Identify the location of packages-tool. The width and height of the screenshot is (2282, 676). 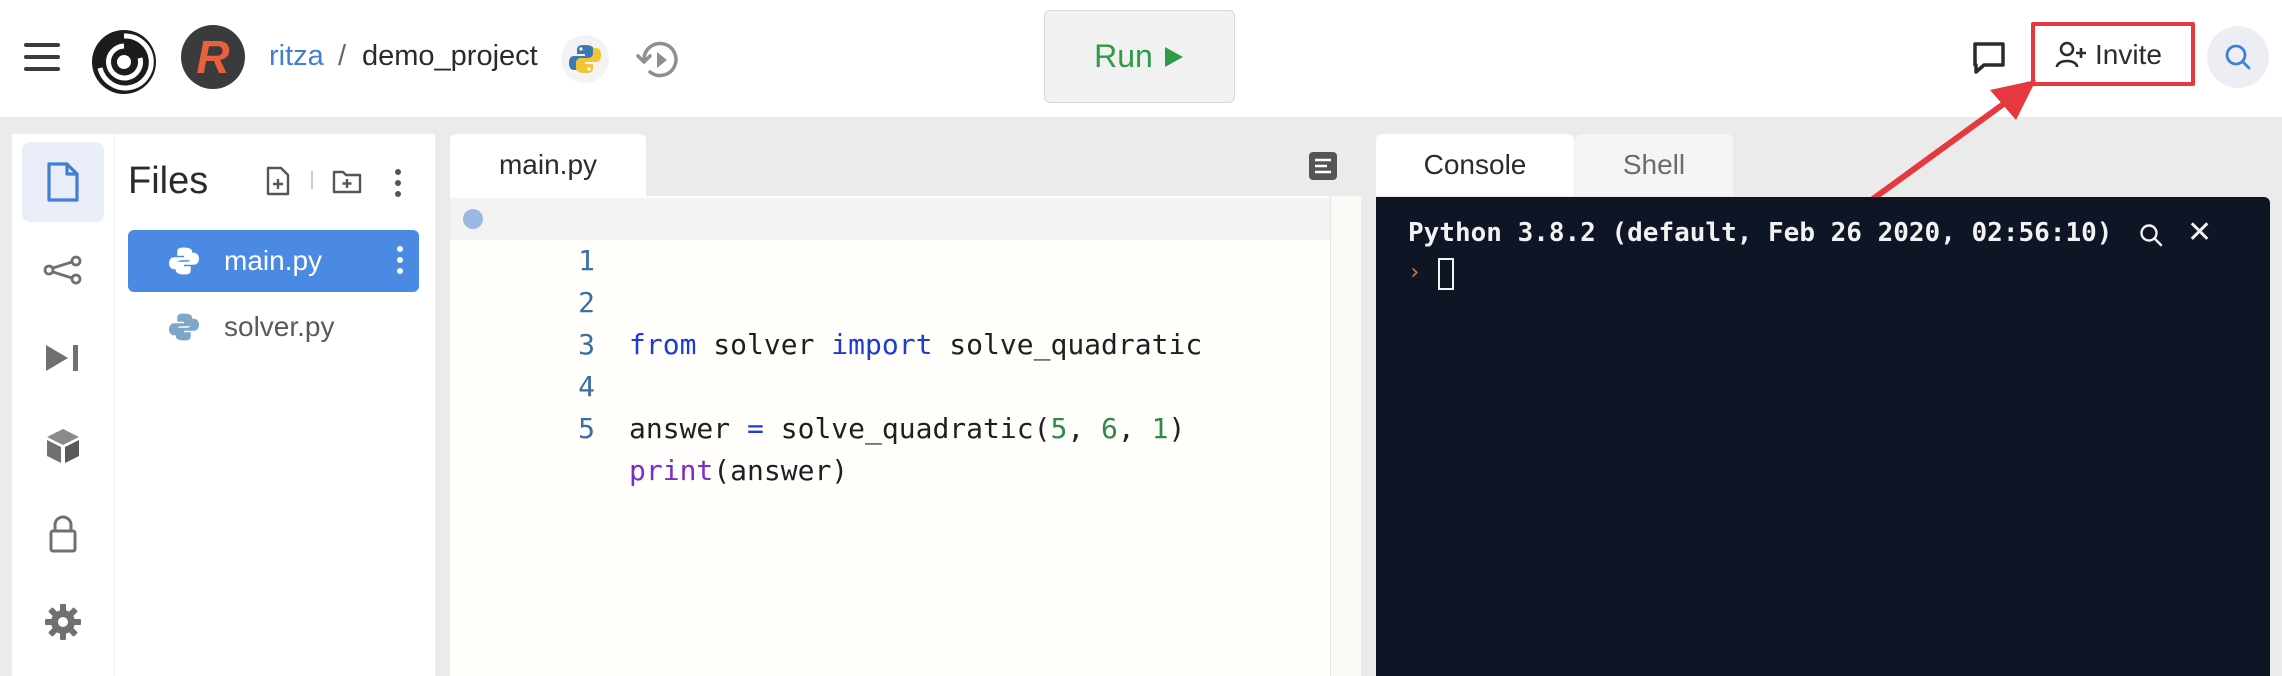
(63, 446).